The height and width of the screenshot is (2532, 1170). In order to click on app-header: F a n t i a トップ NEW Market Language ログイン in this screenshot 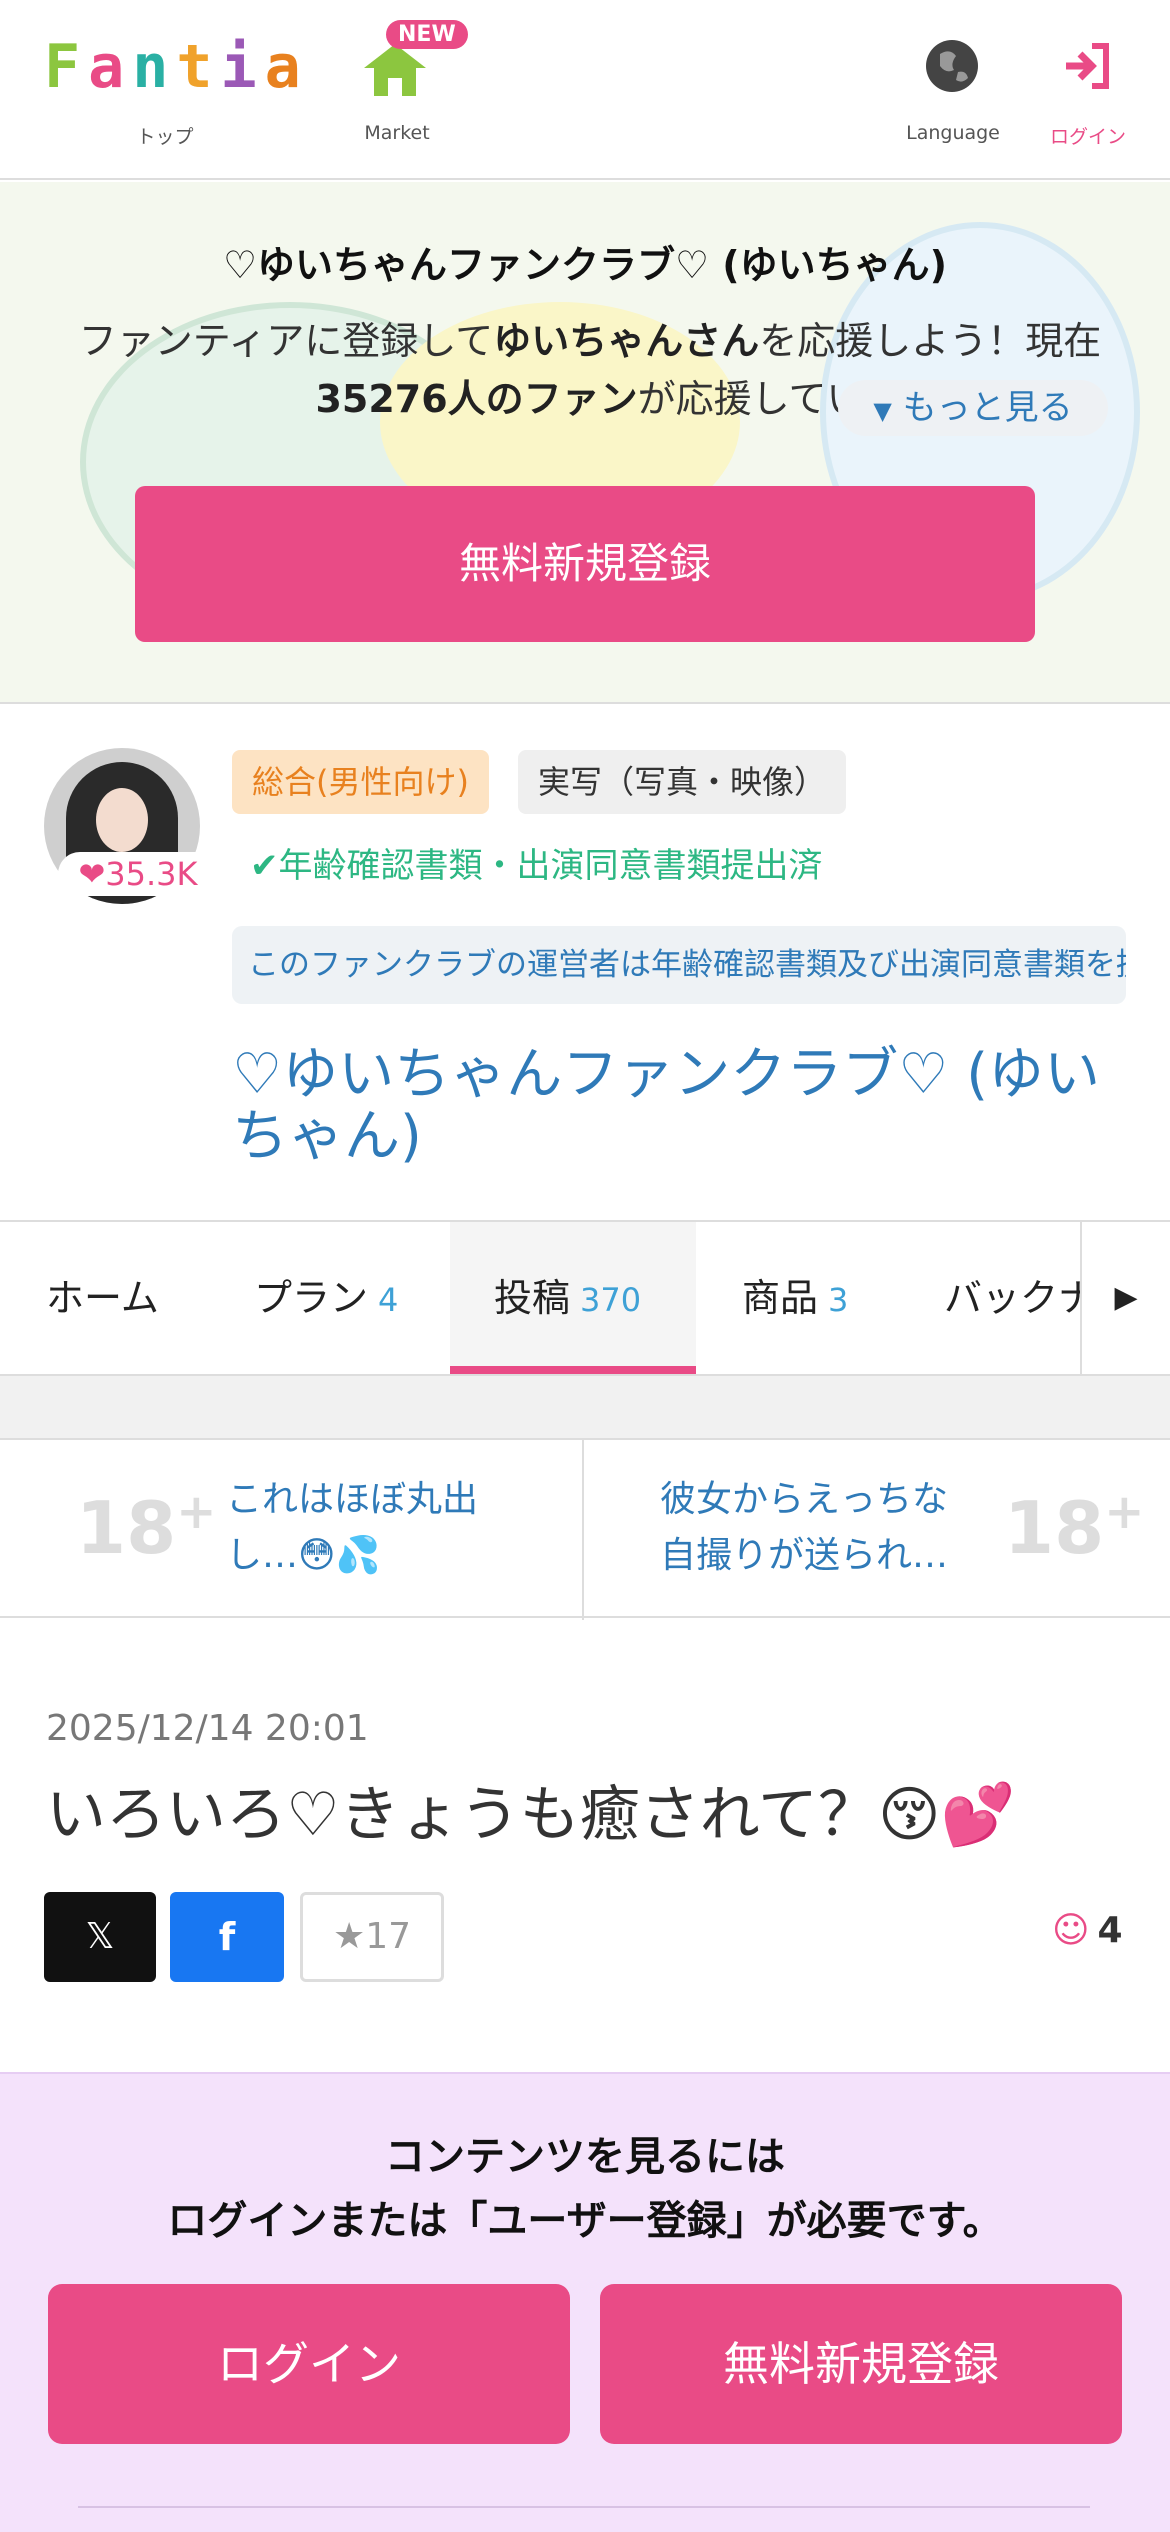, I will do `click(585, 90)`.